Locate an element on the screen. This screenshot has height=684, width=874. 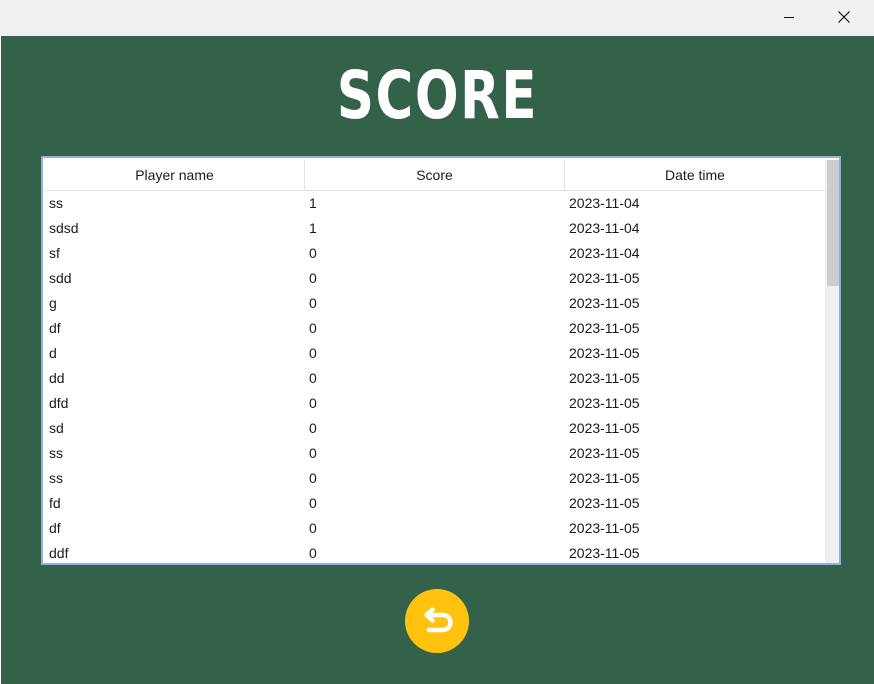
table-row: d 0 2023-11-05 is located at coordinates (435, 353).